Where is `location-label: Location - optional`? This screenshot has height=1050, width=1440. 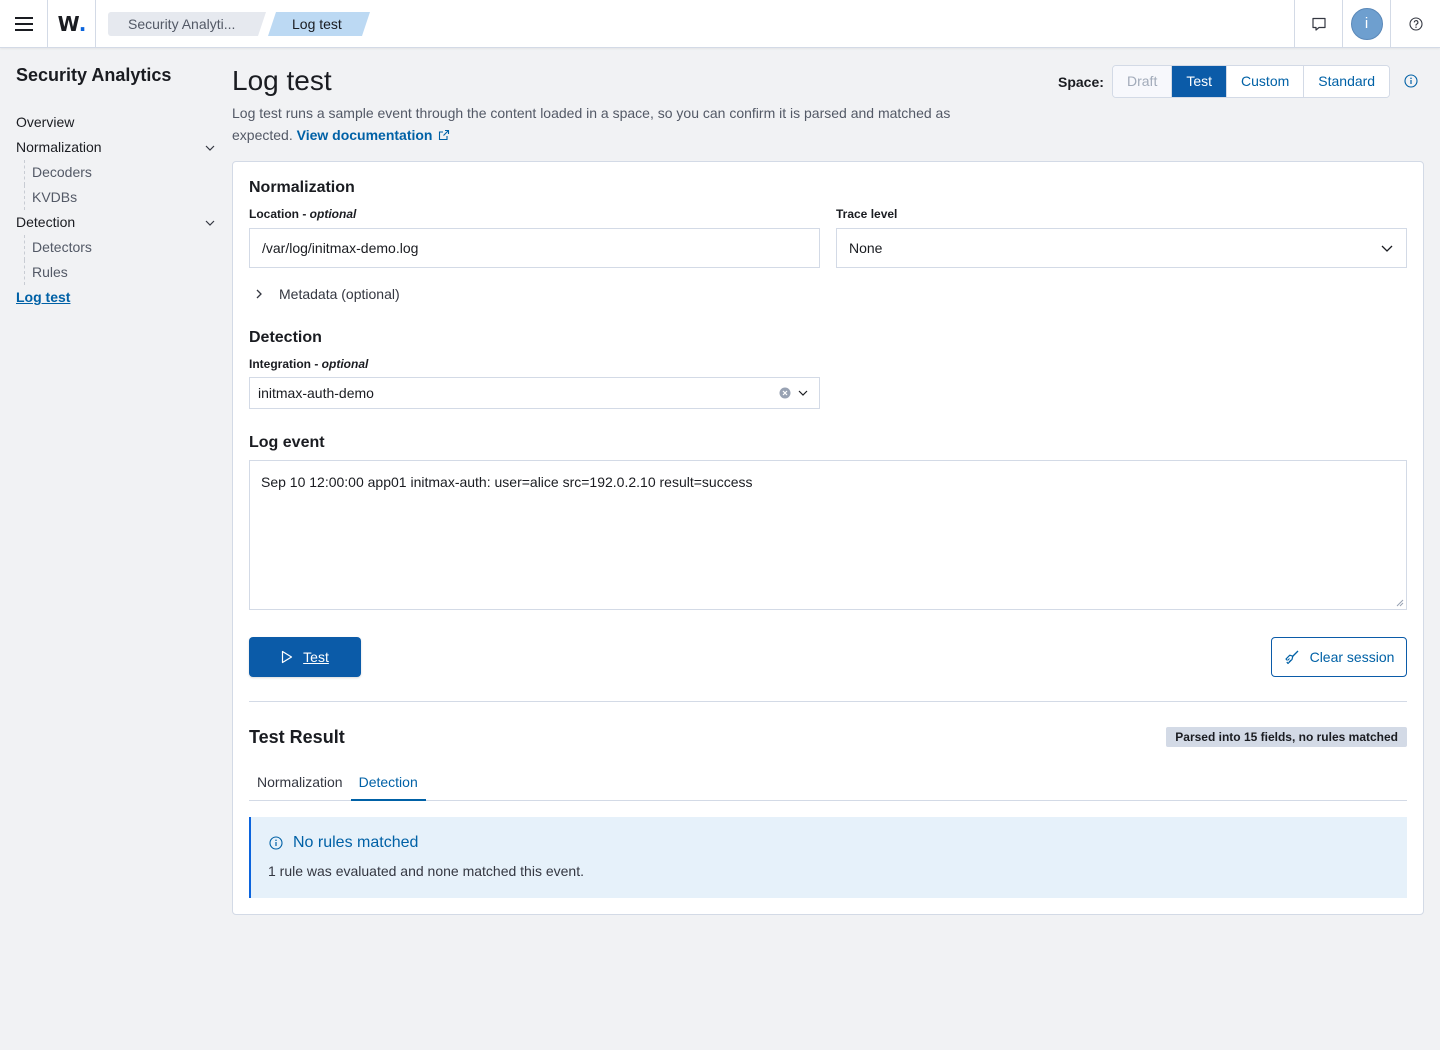
location-label: Location - optional is located at coordinates (302, 214).